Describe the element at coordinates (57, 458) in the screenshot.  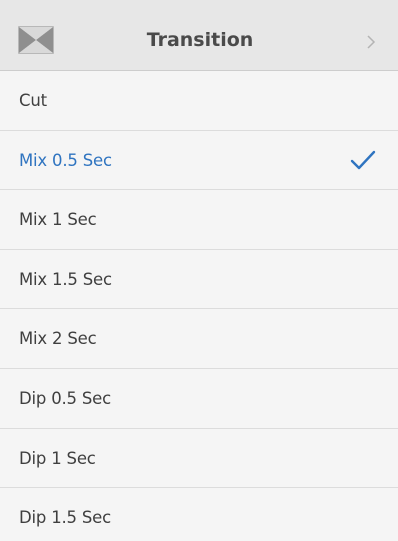
I see `list-item-label: Dip 1 Sec` at that location.